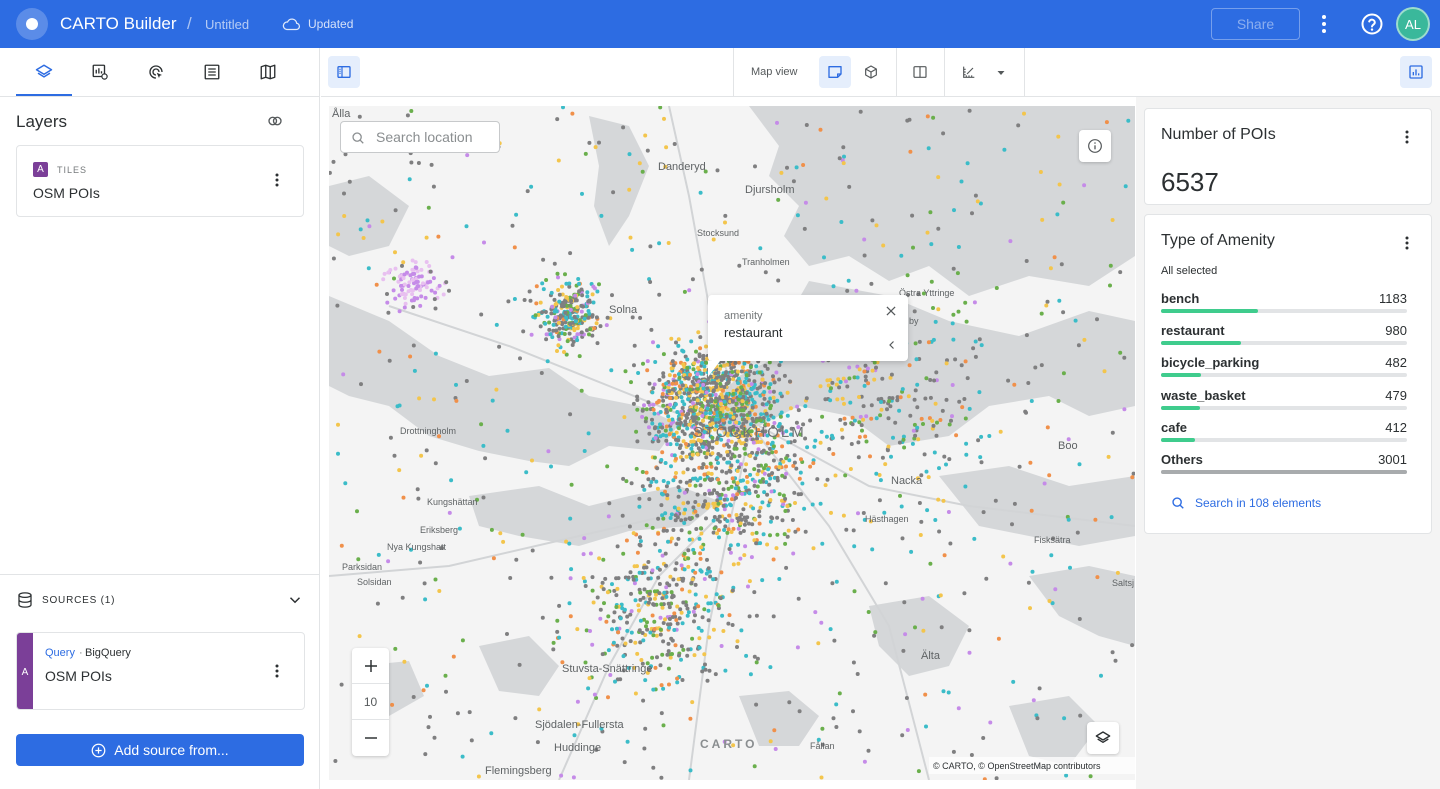  I want to click on user-avatar: AL, so click(1413, 24).